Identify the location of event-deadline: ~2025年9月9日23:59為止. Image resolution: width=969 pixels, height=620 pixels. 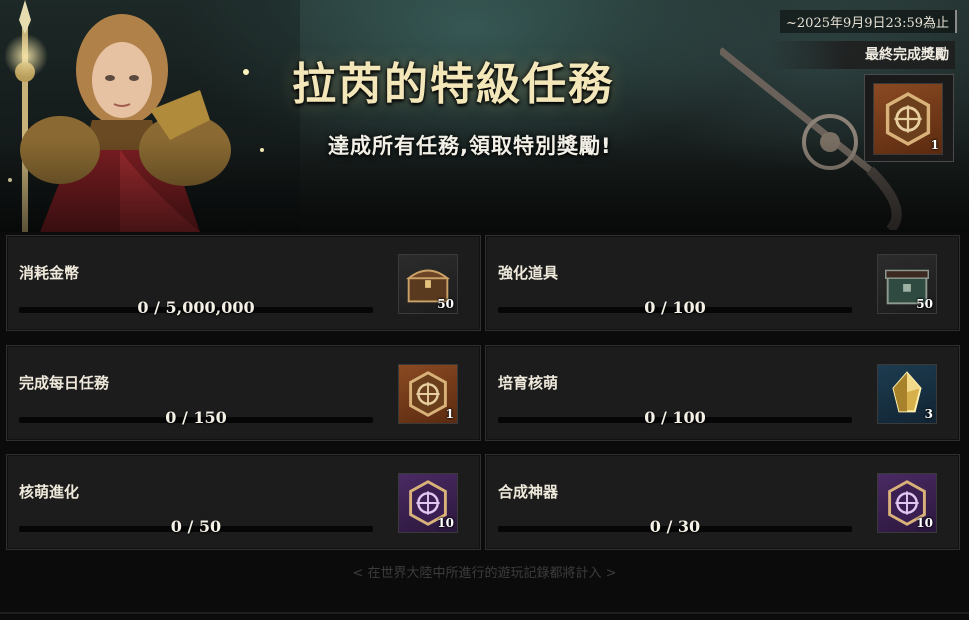
(868, 21).